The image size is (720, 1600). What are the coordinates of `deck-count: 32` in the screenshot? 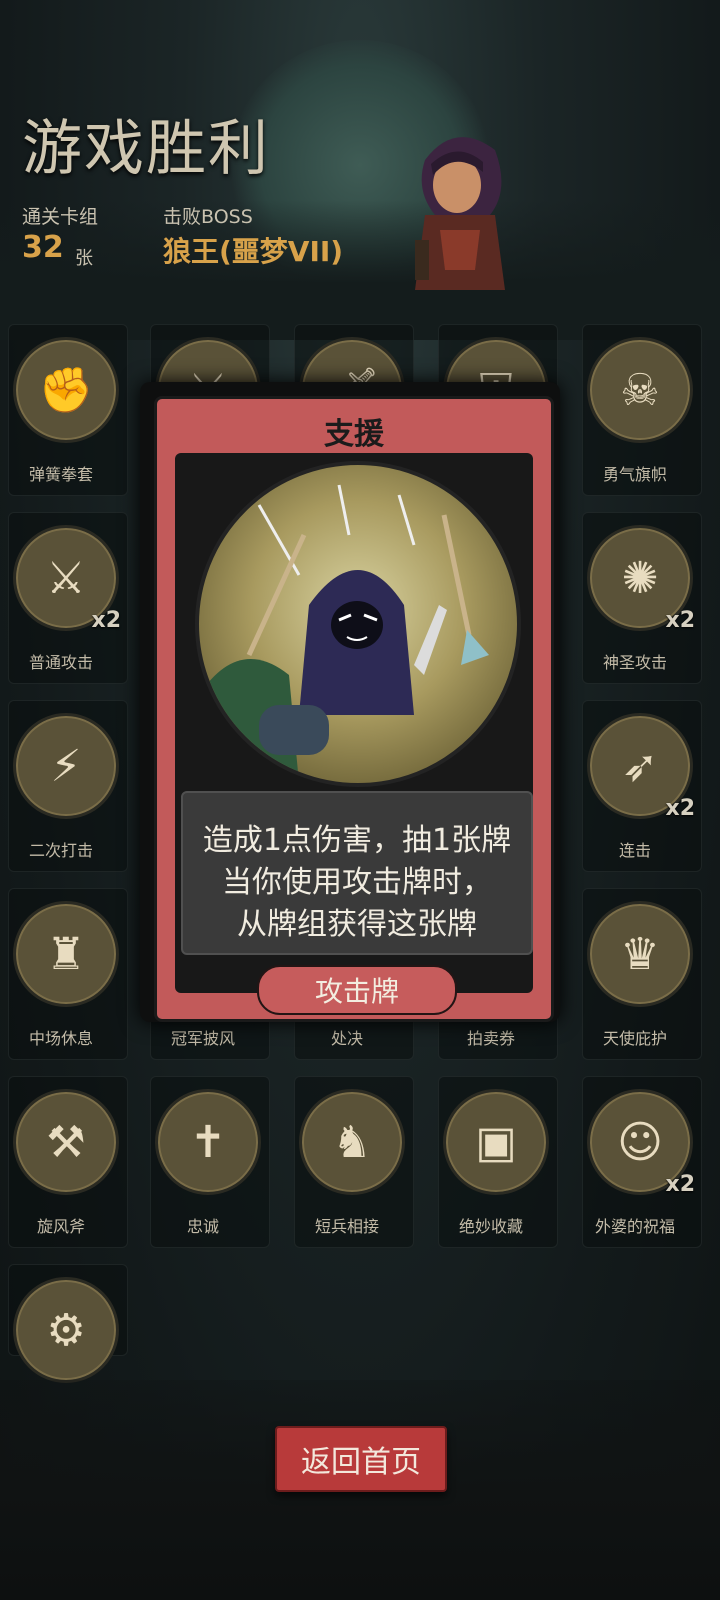 It's located at (43, 247).